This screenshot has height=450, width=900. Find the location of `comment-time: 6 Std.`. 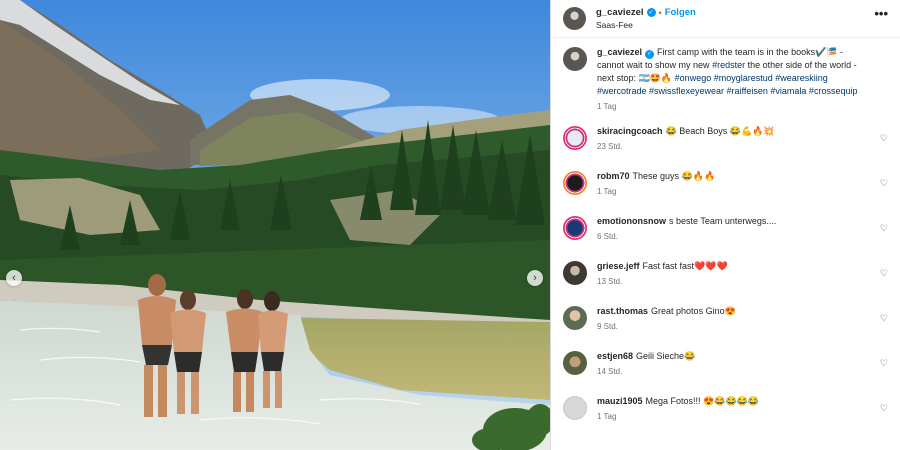

comment-time: 6 Std. is located at coordinates (732, 236).